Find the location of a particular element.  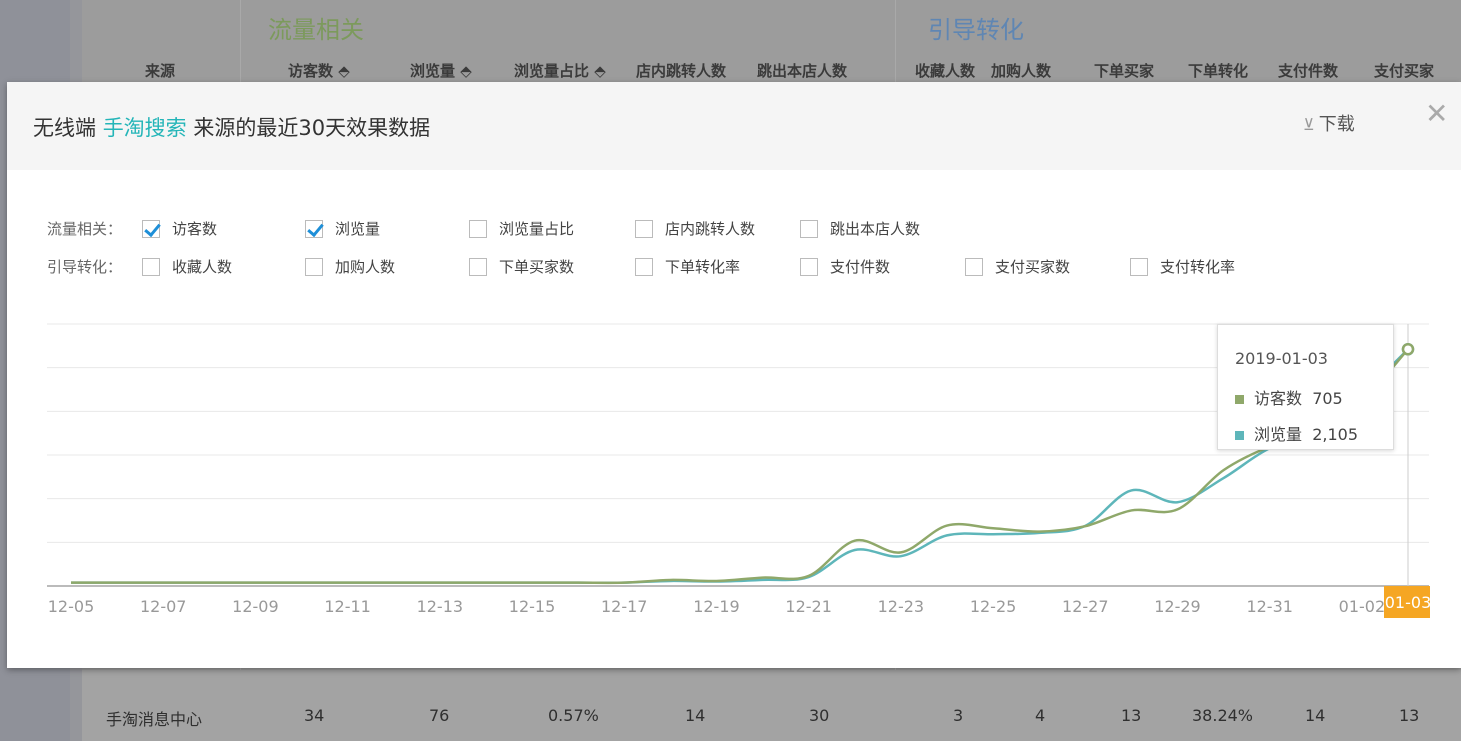

tooltip-series-value: 705 is located at coordinates (1327, 398).